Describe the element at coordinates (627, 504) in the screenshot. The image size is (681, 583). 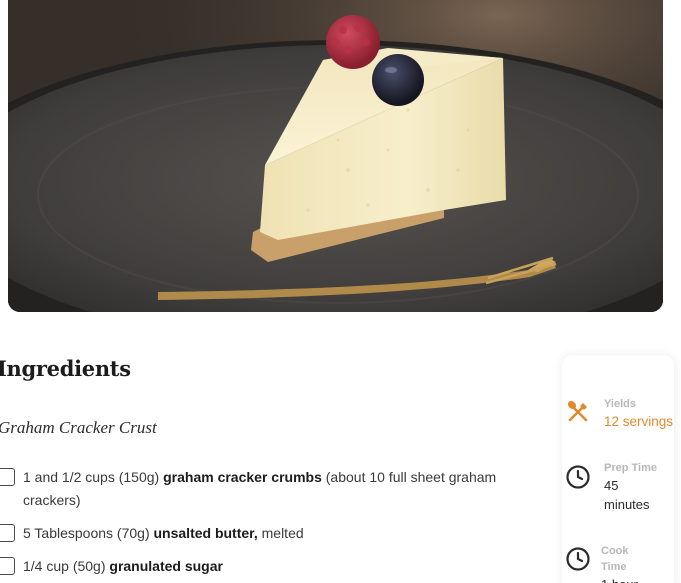
I see `prep-time-unit: minutes` at that location.